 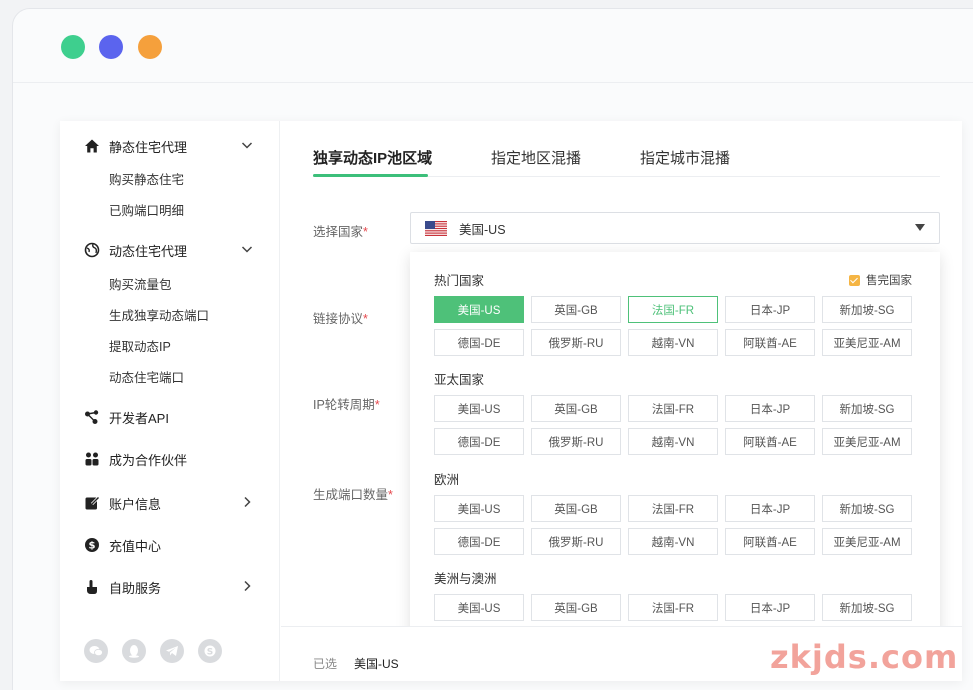 What do you see at coordinates (148, 460) in the screenshot?
I see `sidebar-group-label: 成为合作伙伴` at bounding box center [148, 460].